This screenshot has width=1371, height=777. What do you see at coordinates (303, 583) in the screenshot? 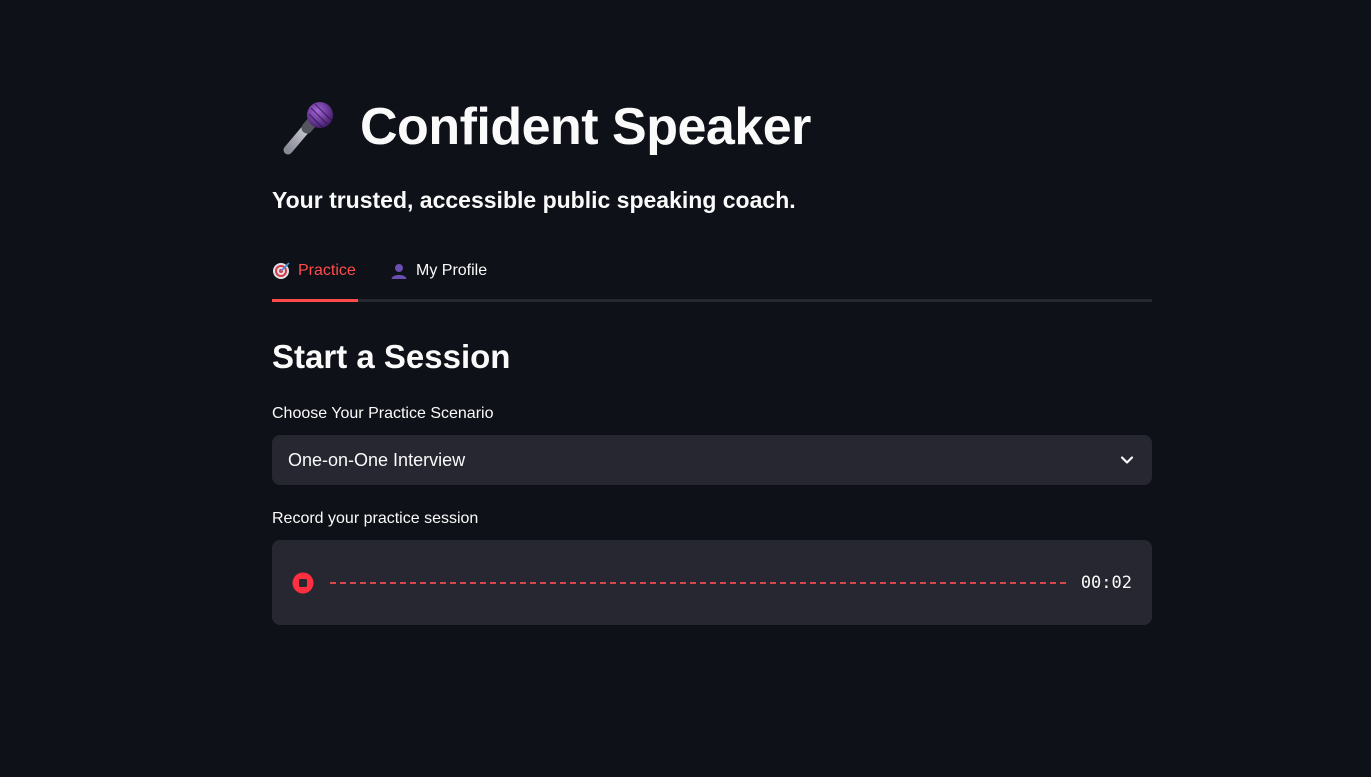
I see `stop-recording-button` at bounding box center [303, 583].